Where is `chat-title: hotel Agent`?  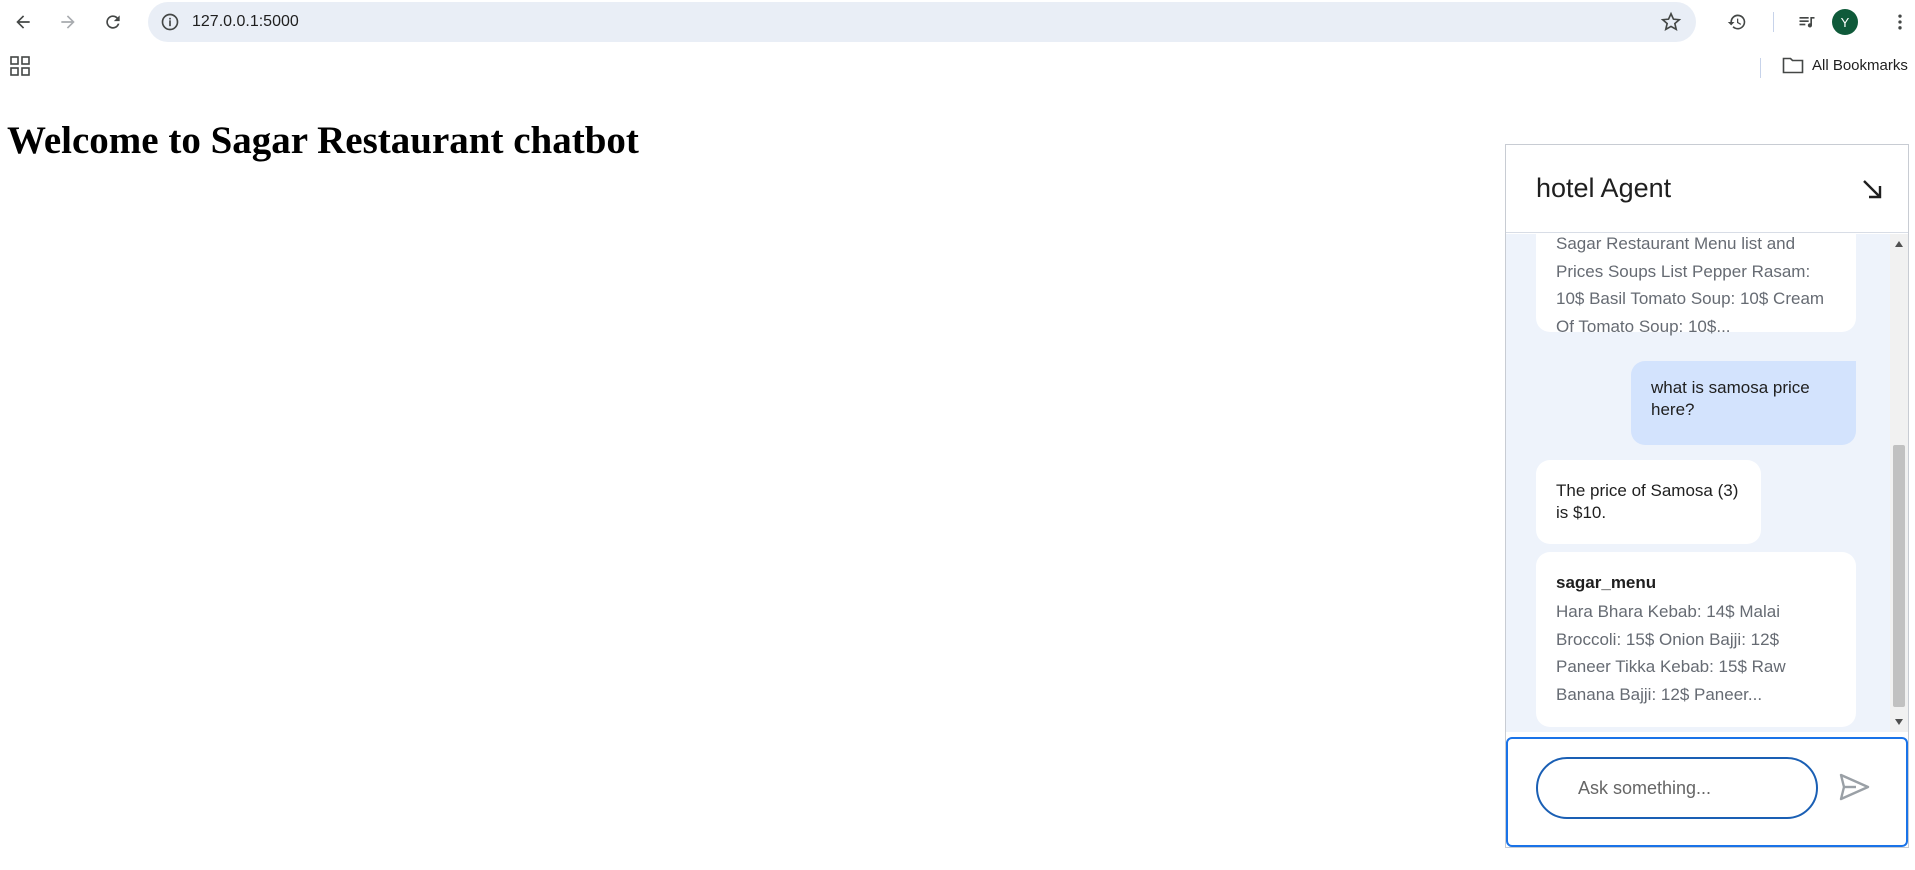
chat-title: hotel Agent is located at coordinates (1604, 188).